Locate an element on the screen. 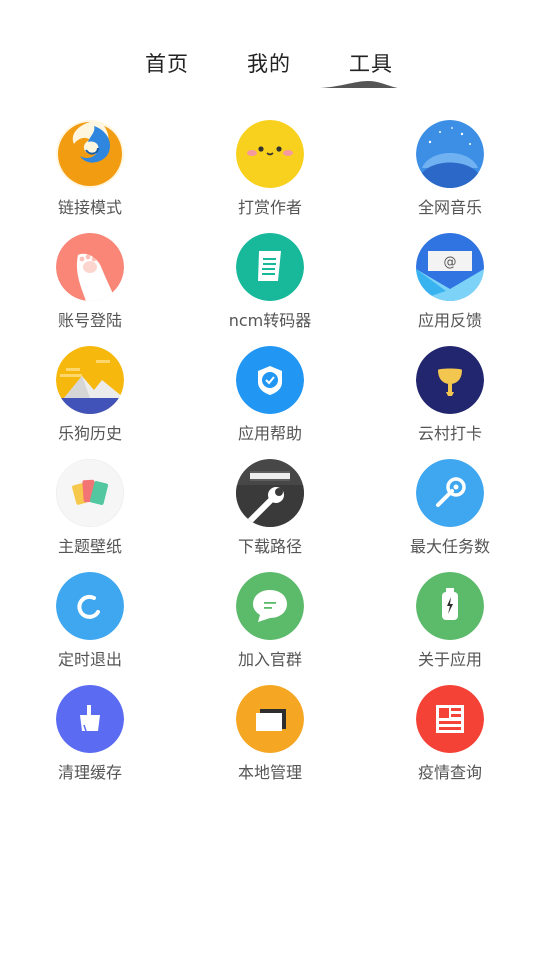 This screenshot has height=960, width=540. tool-theme-wallpaper: 主题壁纸 is located at coordinates (90, 515).